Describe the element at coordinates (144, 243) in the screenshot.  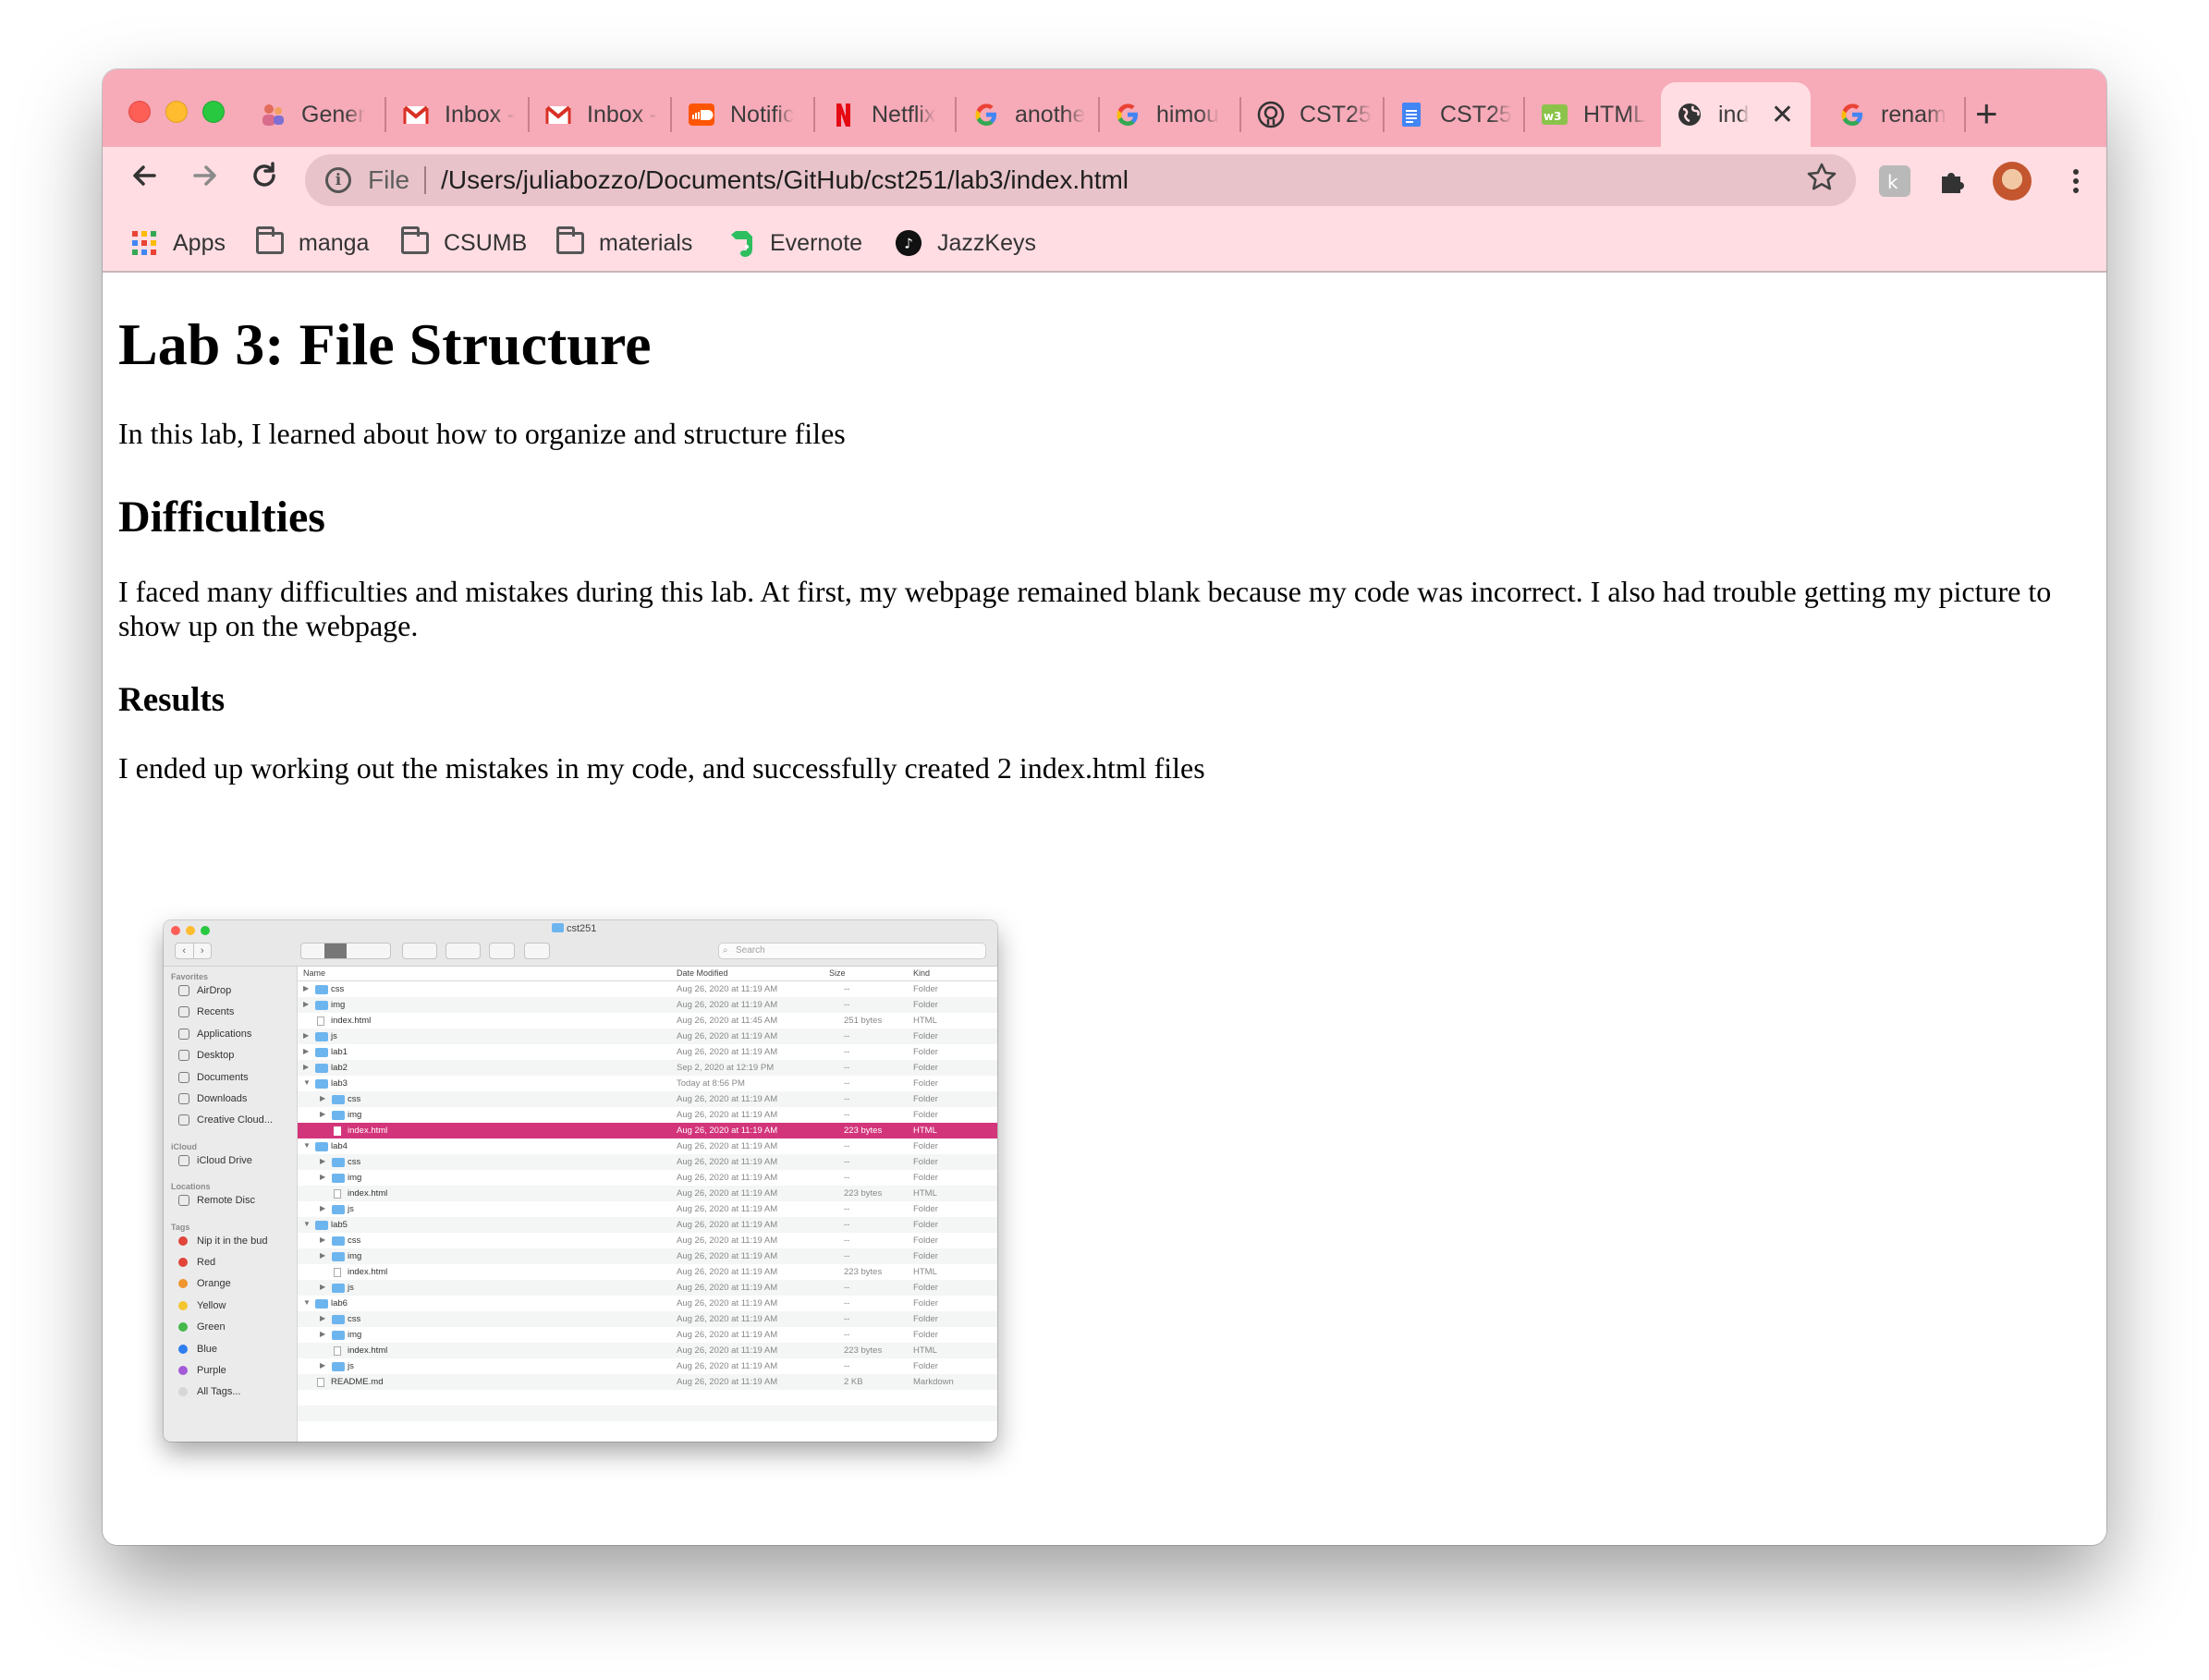
I see `apps-grid-icon` at that location.